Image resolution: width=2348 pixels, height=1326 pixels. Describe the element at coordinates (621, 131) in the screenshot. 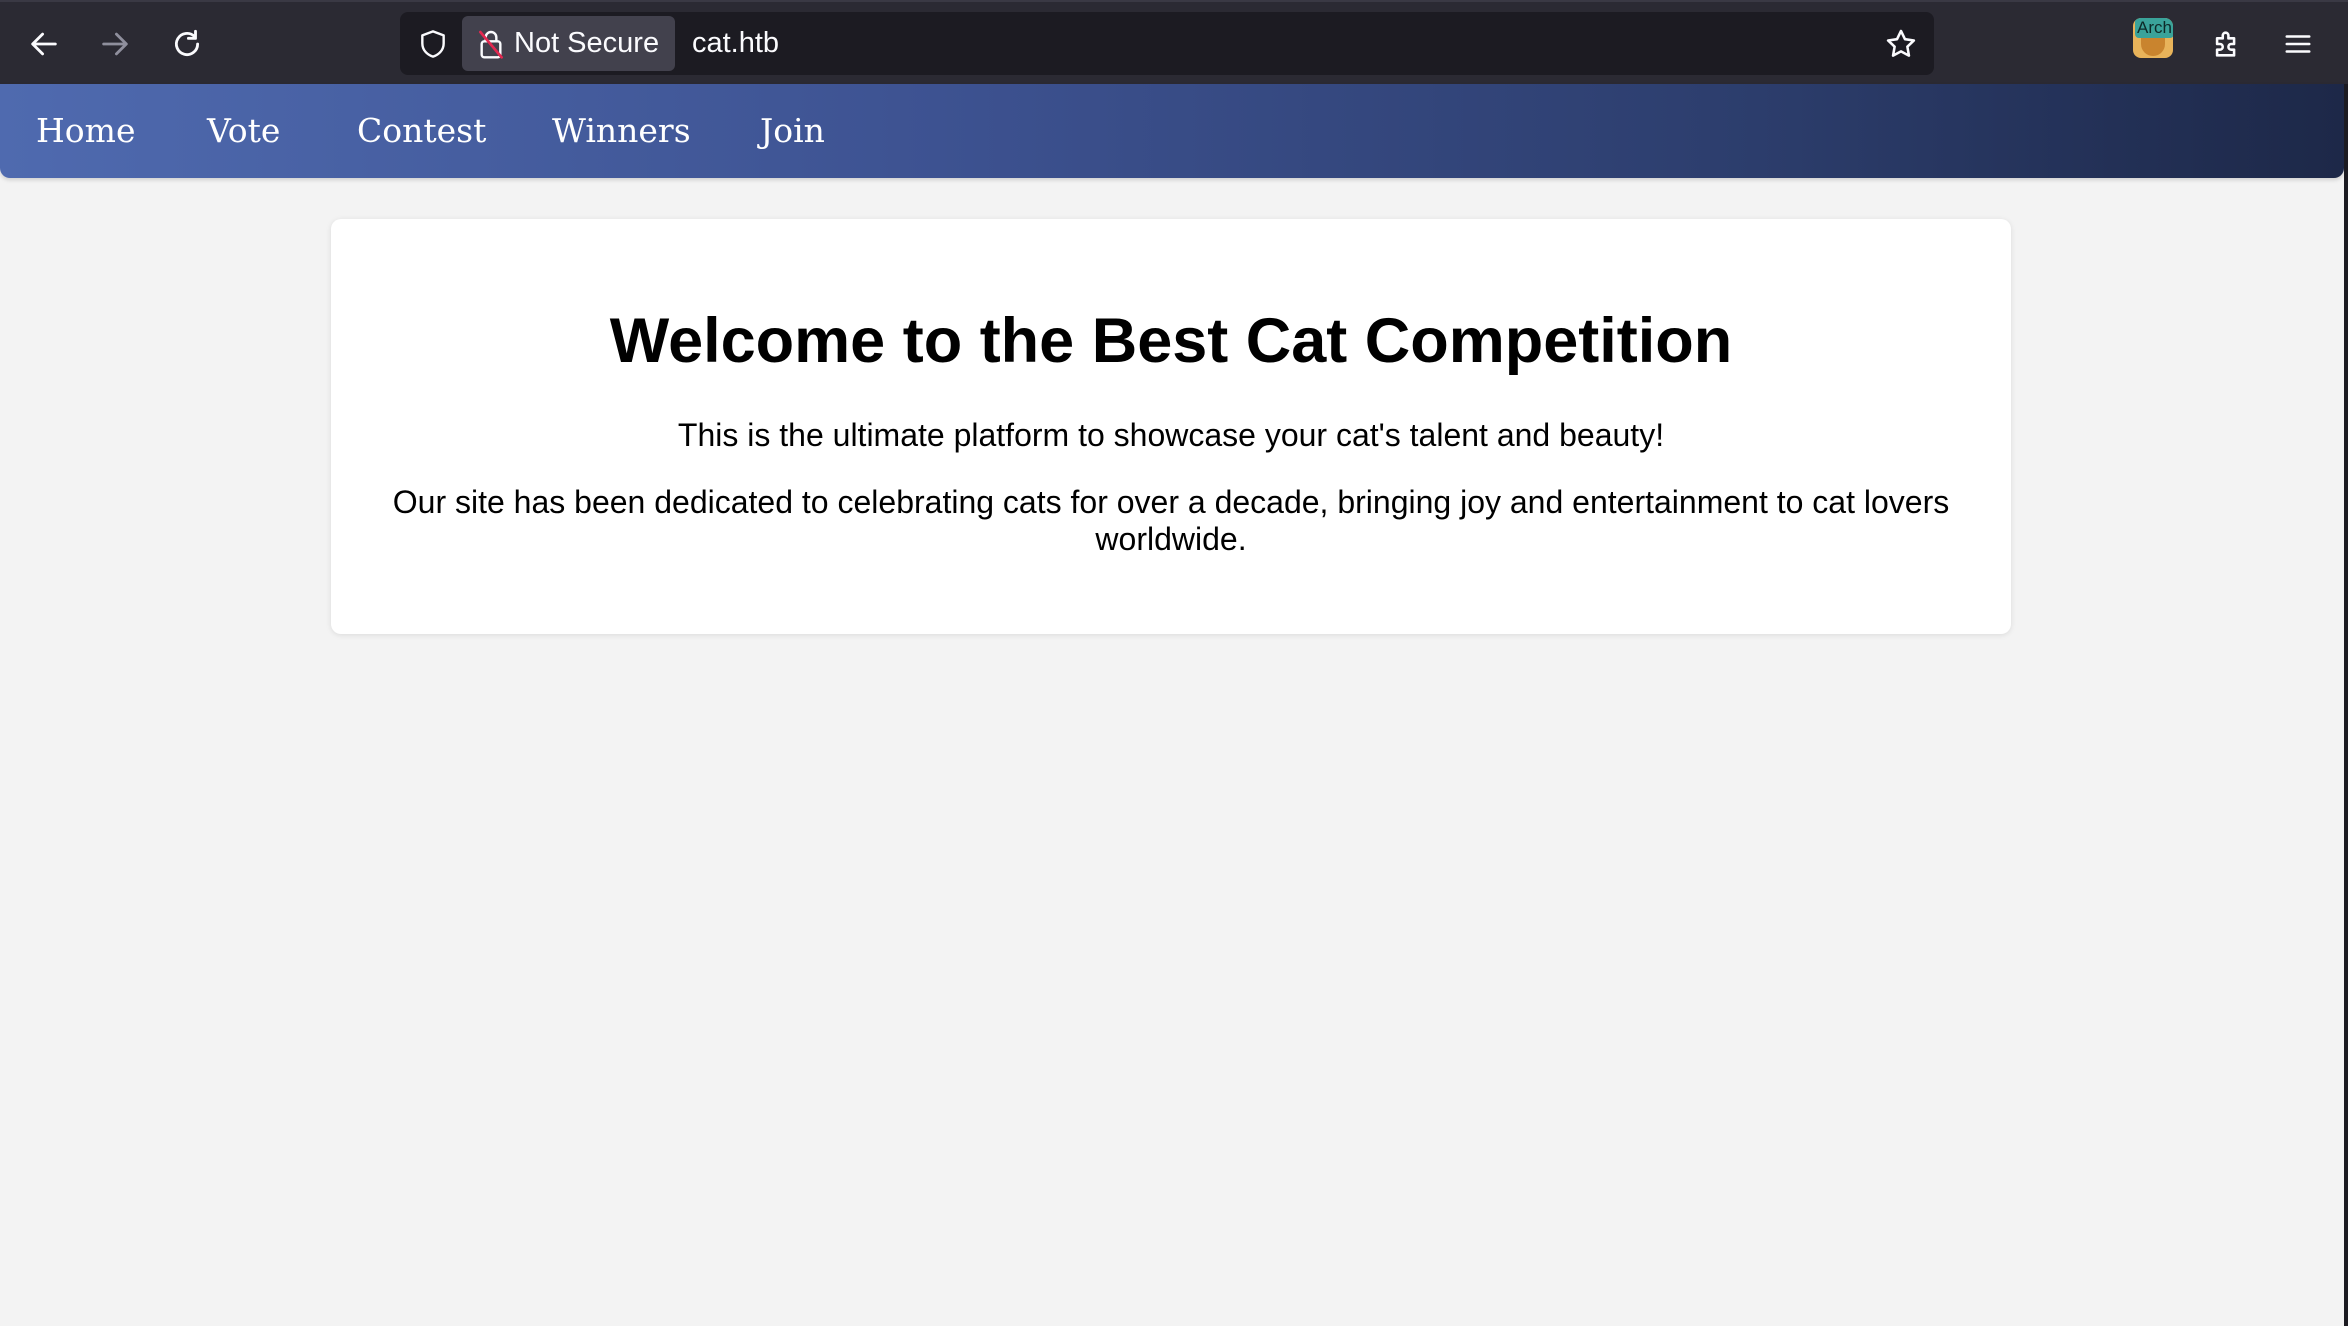

I see `nav-winners: Winners` at that location.